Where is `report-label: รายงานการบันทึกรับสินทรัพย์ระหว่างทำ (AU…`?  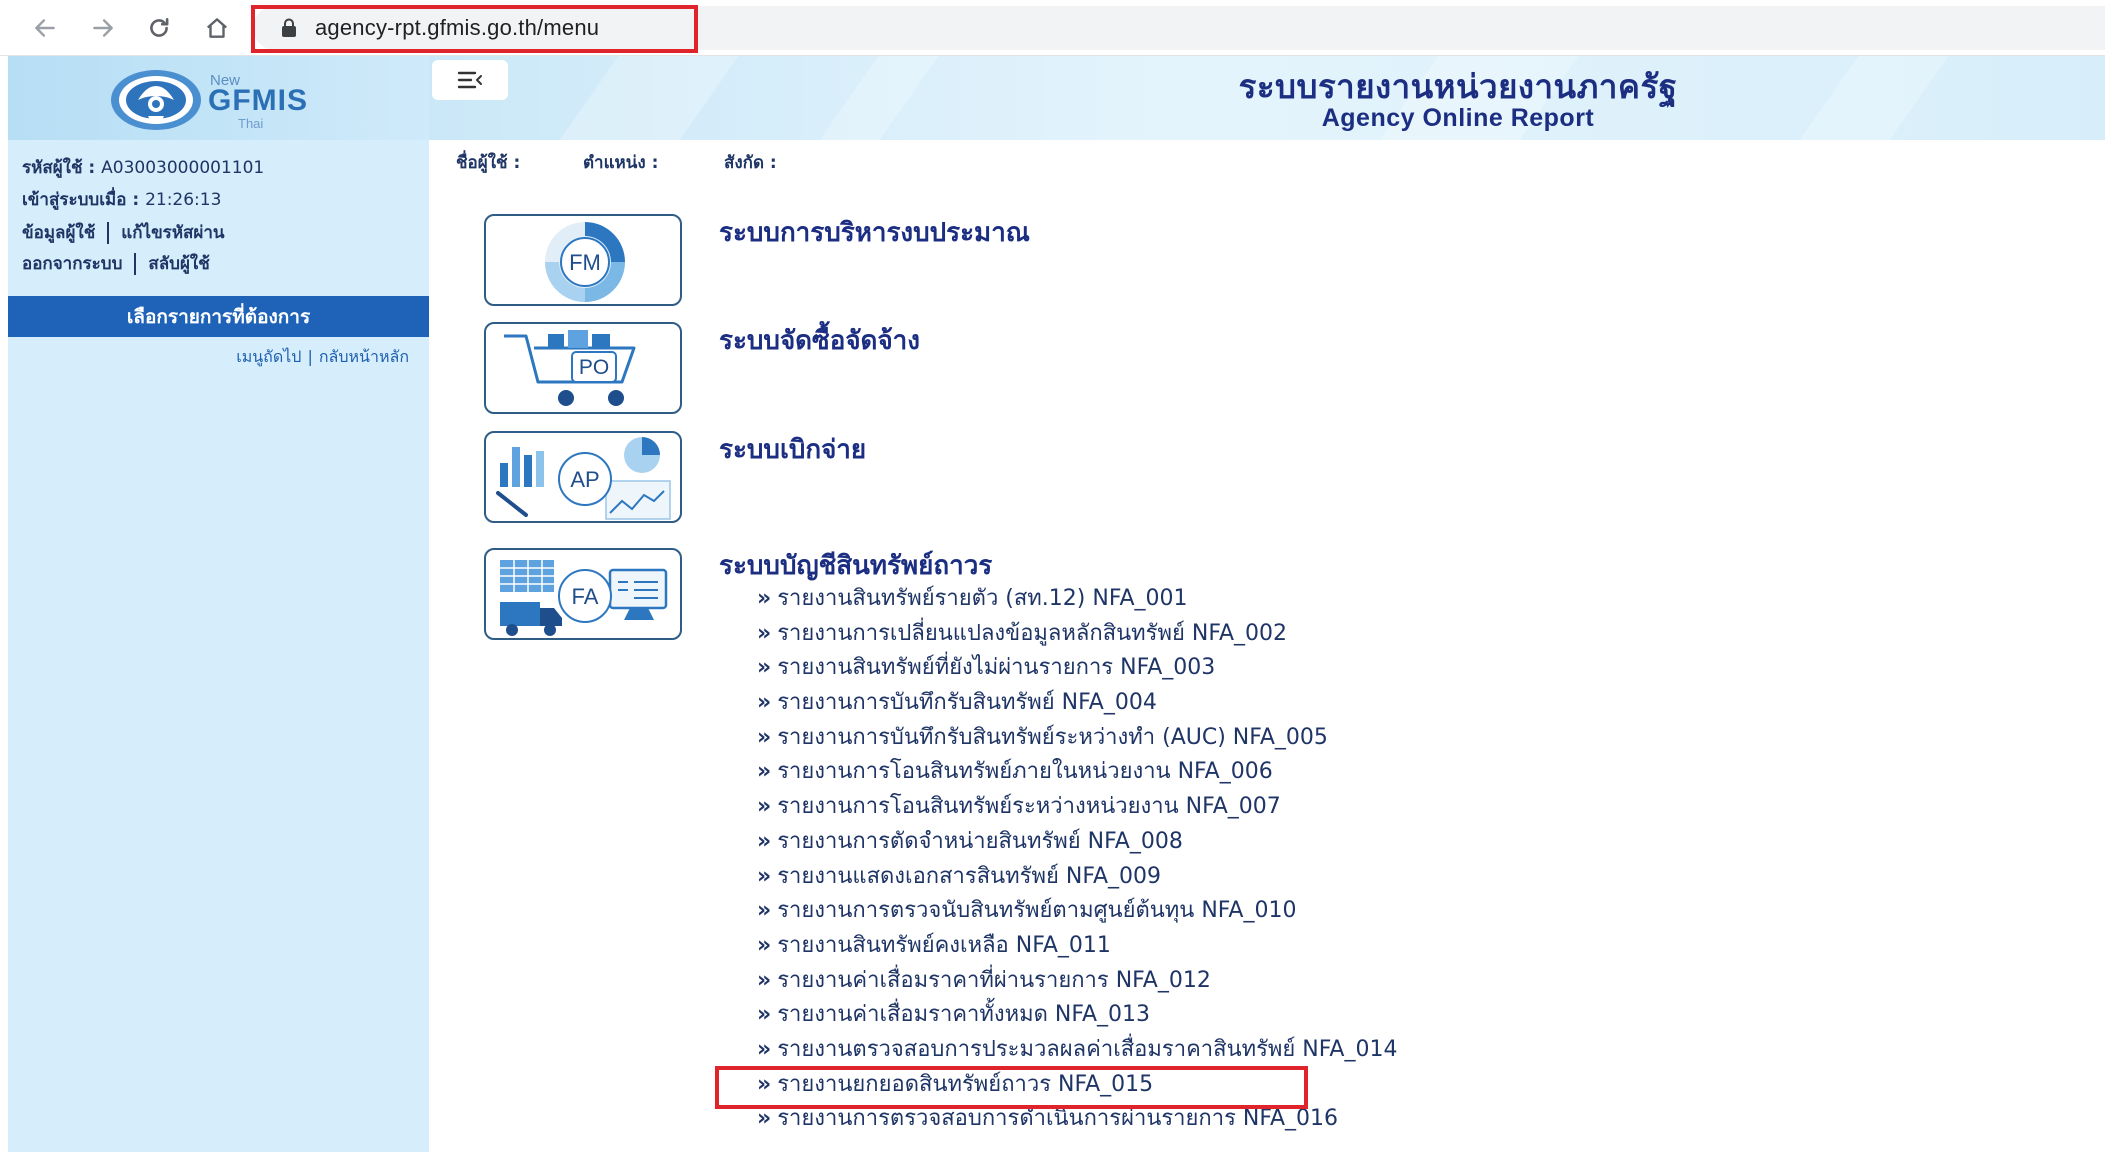 report-label: รายงานการบันทึกรับสินทรัพย์ระหว่างทำ (AU… is located at coordinates (1052, 737).